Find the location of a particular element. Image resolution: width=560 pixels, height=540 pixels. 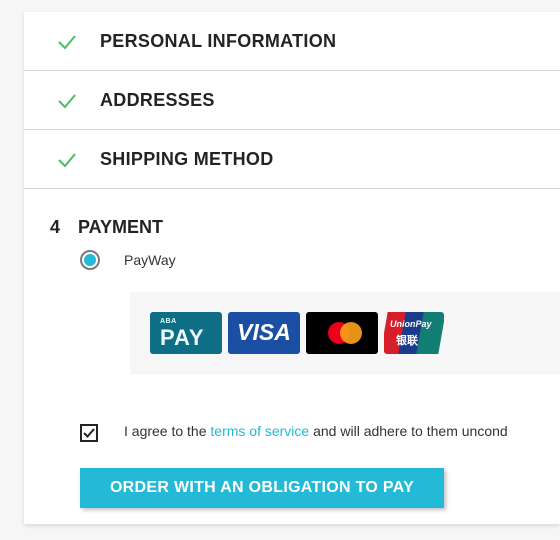

visa-logo: VISA is located at coordinates (264, 333).